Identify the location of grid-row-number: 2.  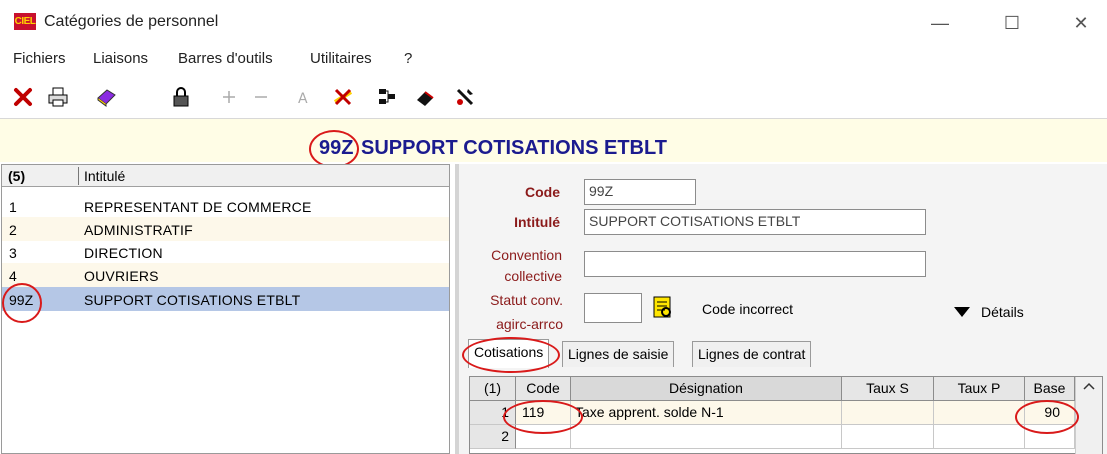
(493, 437).